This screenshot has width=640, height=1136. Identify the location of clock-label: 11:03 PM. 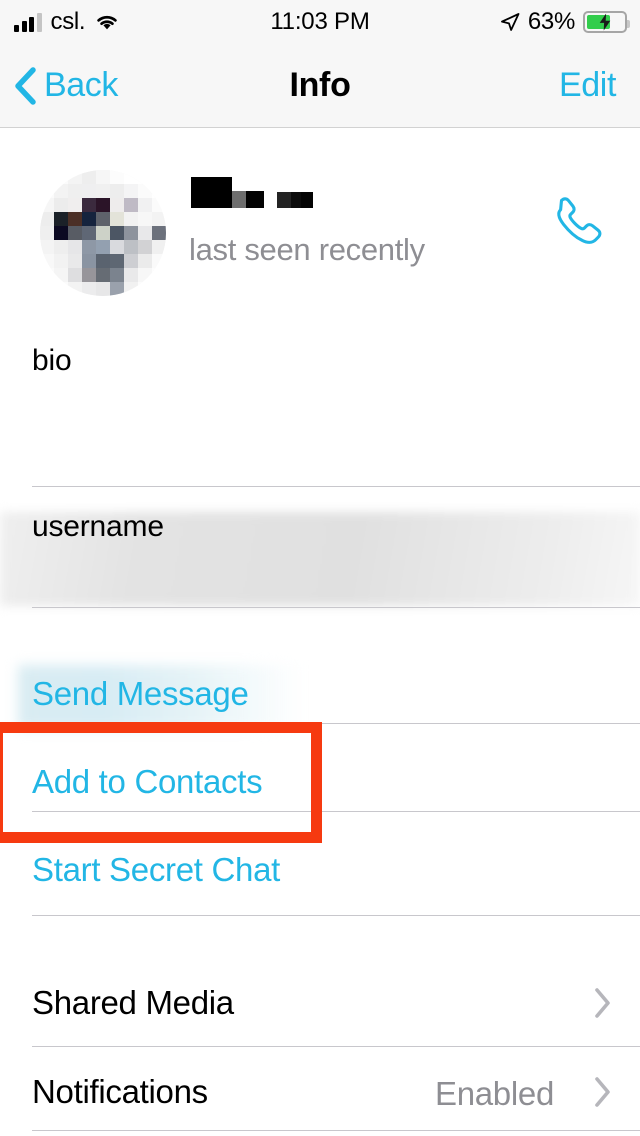
(320, 21).